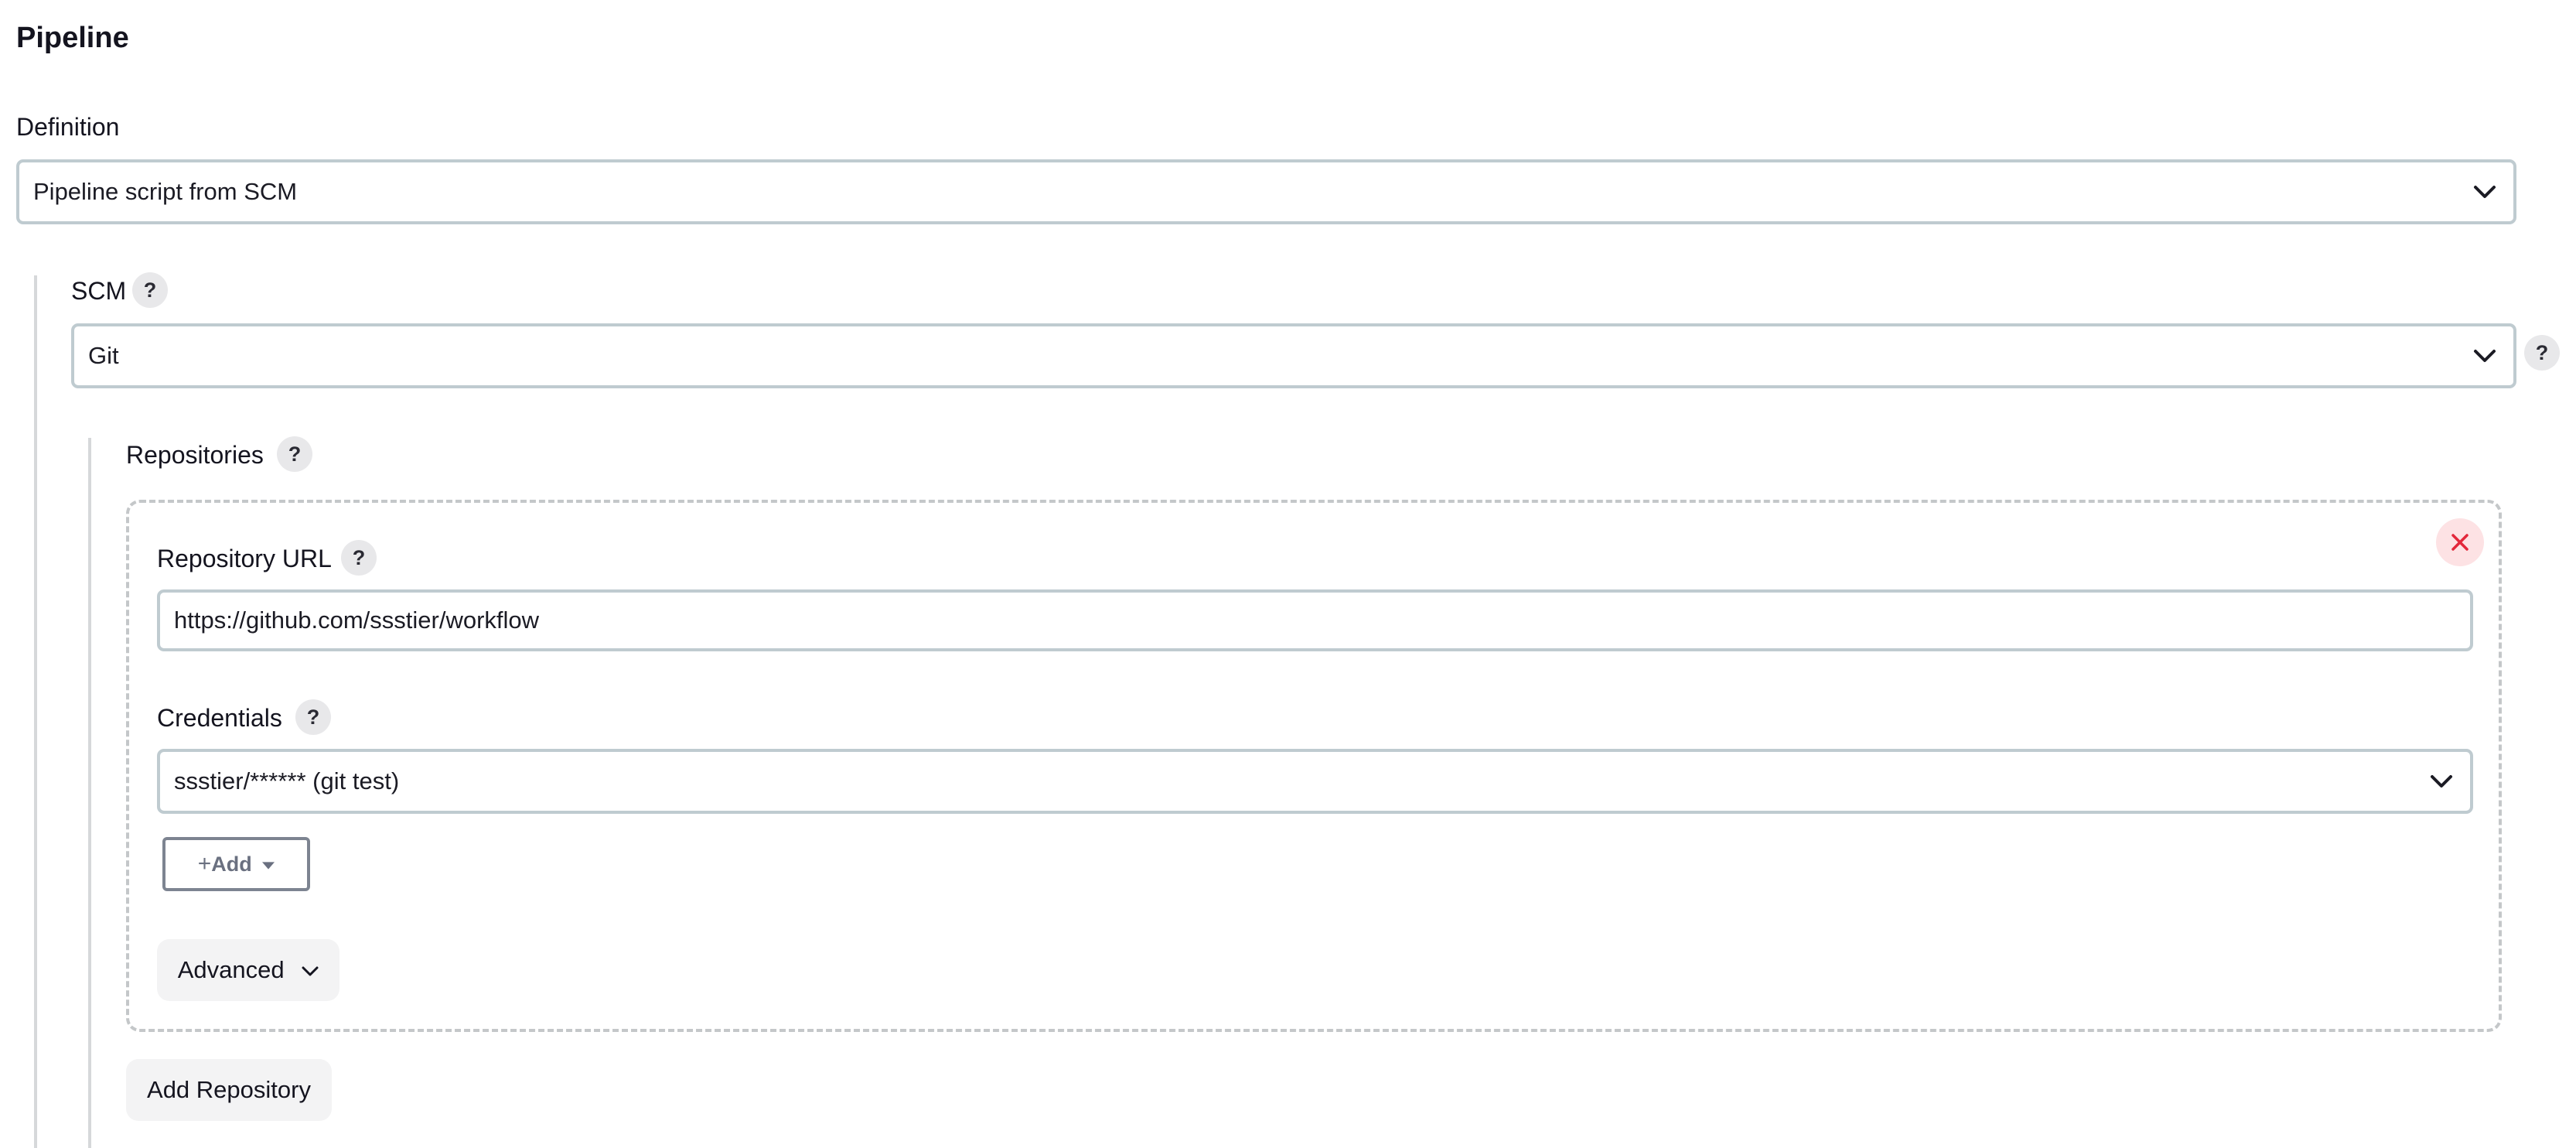 This screenshot has width=2576, height=1148. Describe the element at coordinates (268, 866) in the screenshot. I see `caret-down-icon` at that location.